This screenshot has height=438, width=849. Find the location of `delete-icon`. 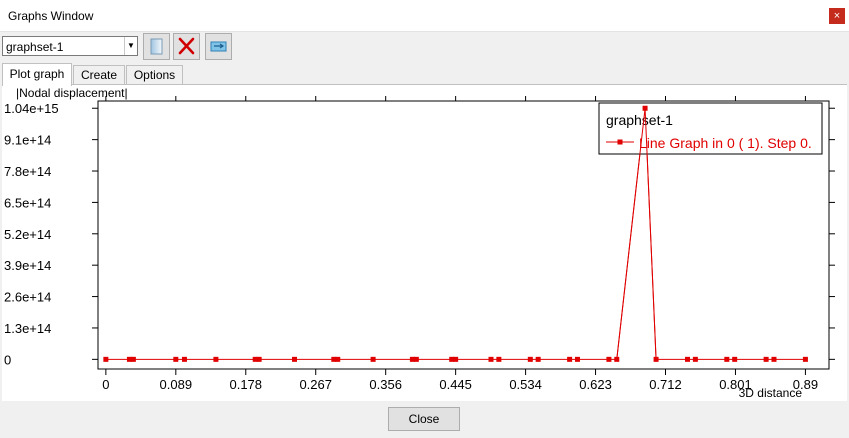

delete-icon is located at coordinates (186, 46).